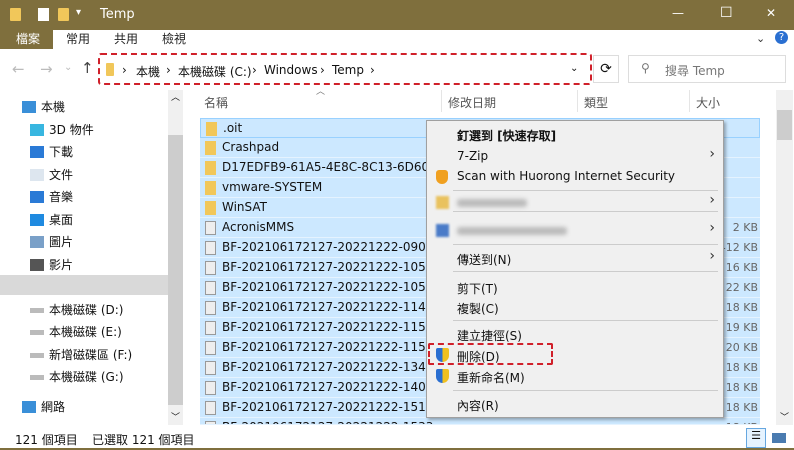 The height and width of the screenshot is (450, 794). I want to click on tab-home: 常用, so click(78, 39).